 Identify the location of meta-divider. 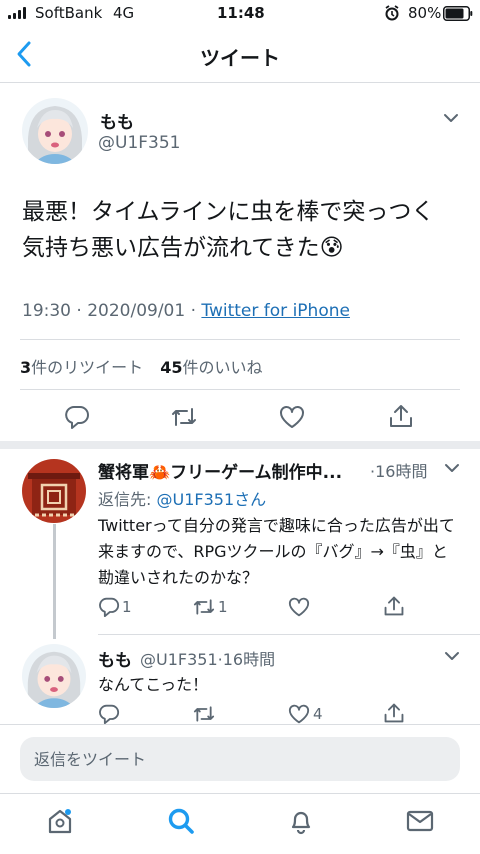
(240, 339).